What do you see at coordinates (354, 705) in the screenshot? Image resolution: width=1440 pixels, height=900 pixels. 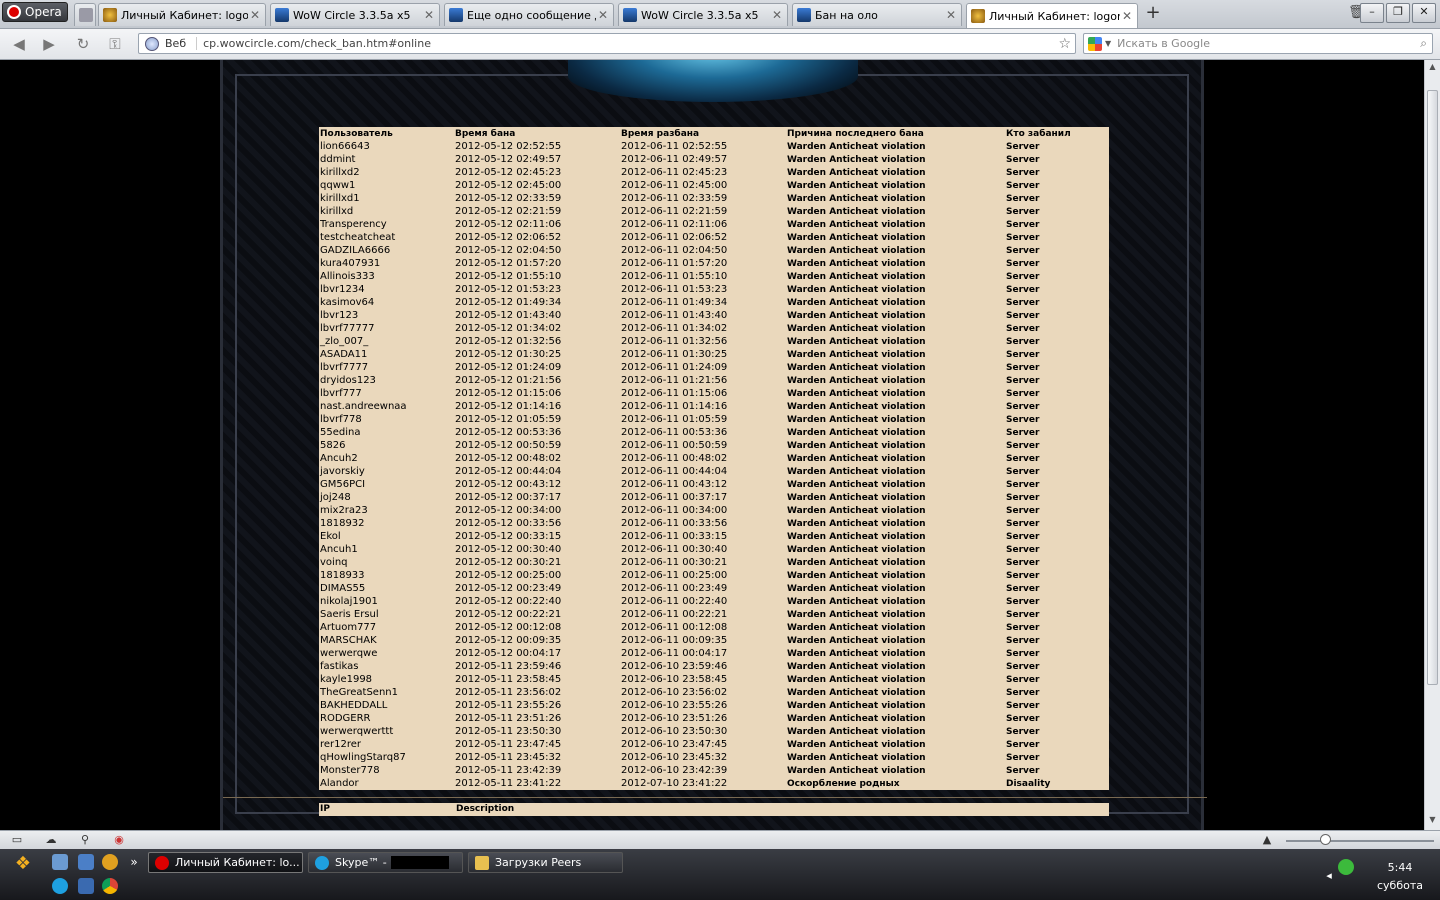 I see `user-cell: BAKHEDDALL` at bounding box center [354, 705].